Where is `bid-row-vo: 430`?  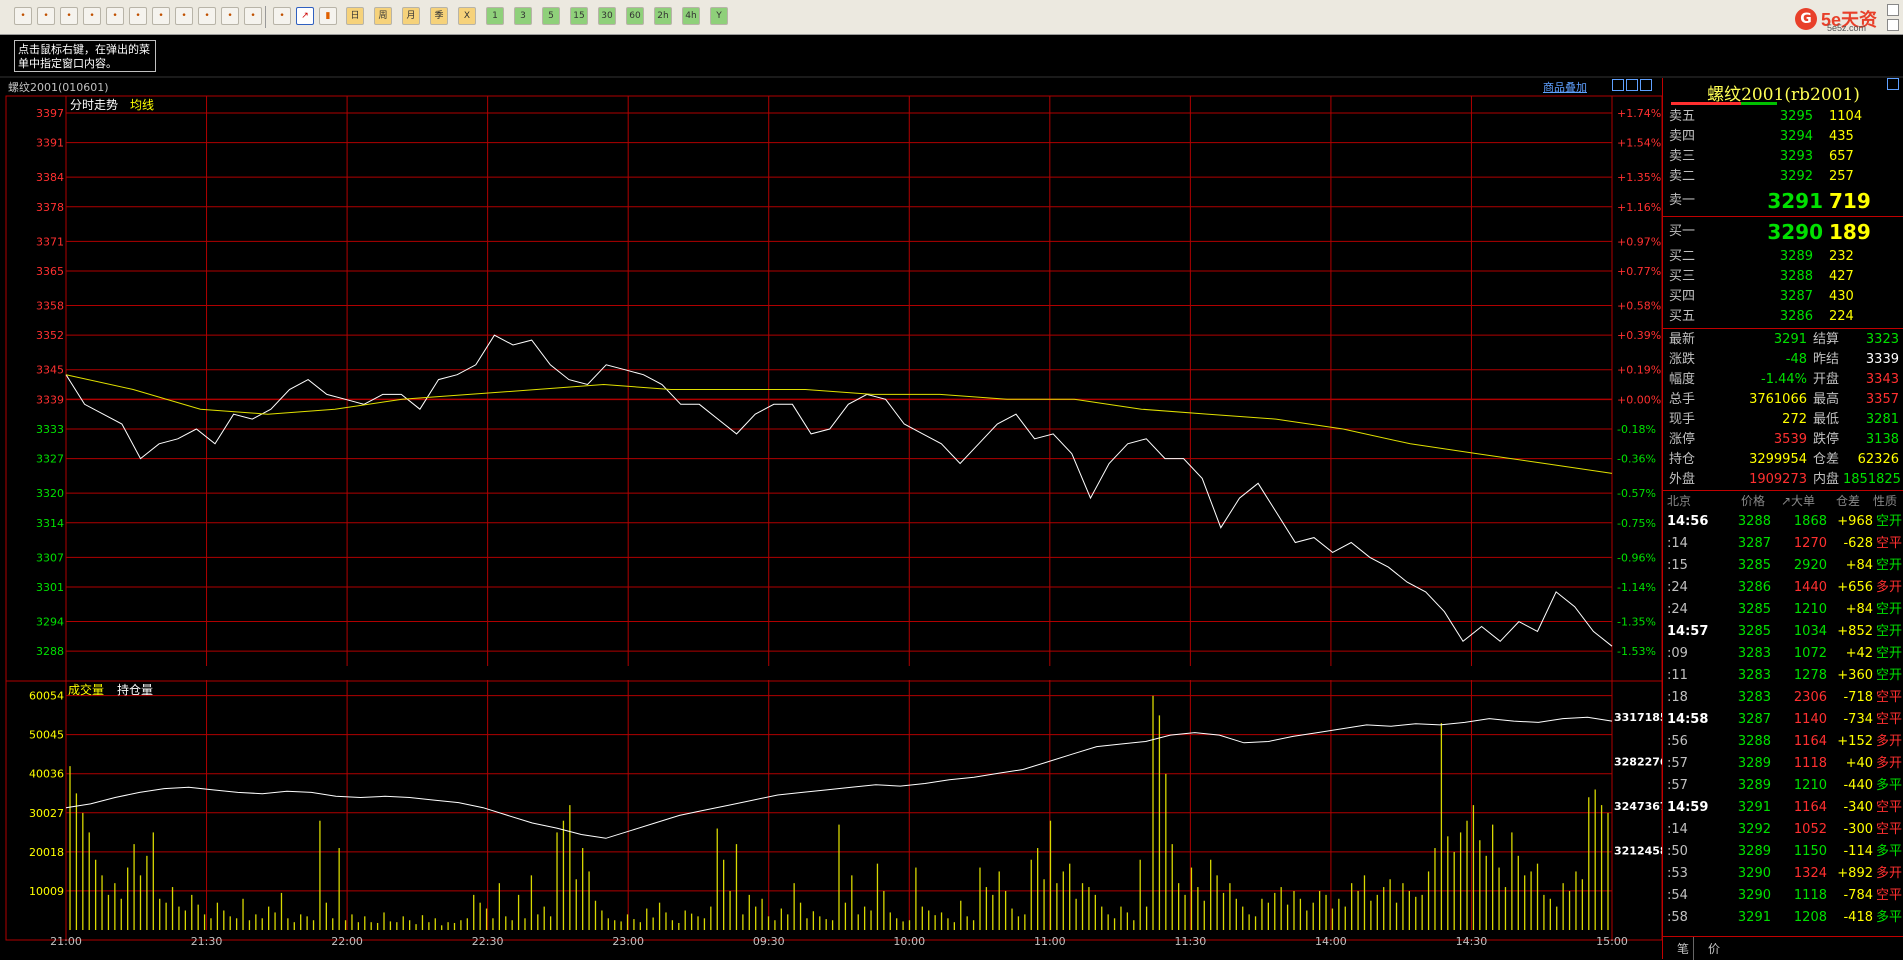
bid-row-vo: 430 is located at coordinates (1841, 296).